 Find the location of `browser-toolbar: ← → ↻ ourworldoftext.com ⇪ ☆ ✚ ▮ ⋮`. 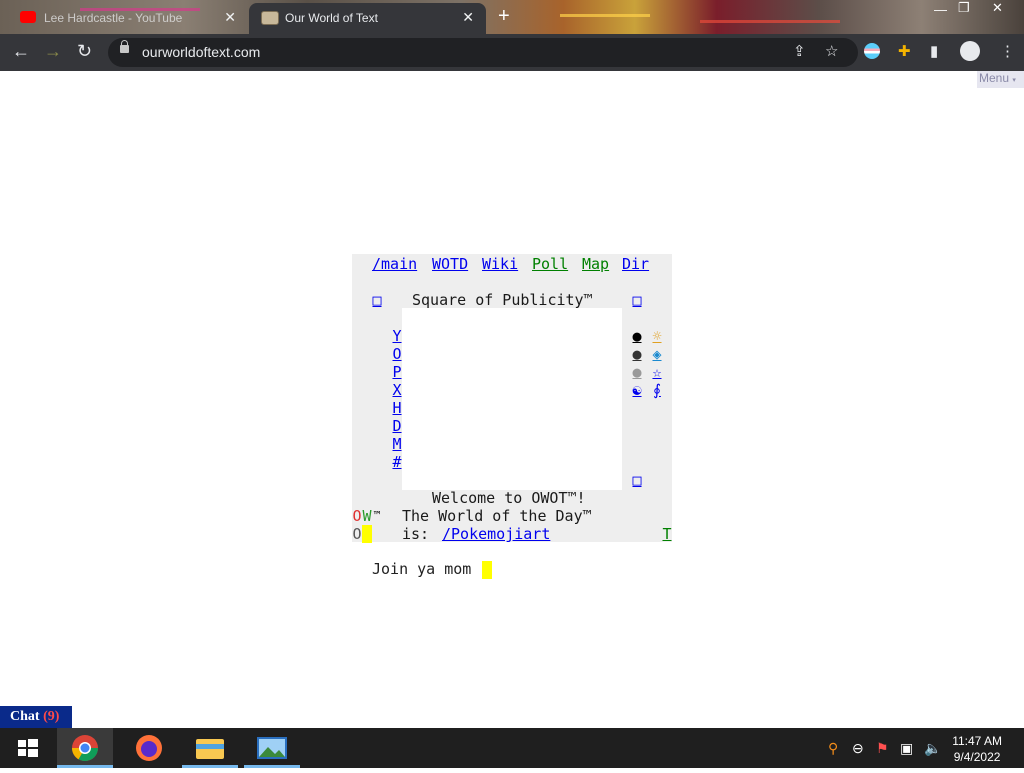

browser-toolbar: ← → ↻ ourworldoftext.com ⇪ ☆ ✚ ▮ ⋮ is located at coordinates (512, 52).